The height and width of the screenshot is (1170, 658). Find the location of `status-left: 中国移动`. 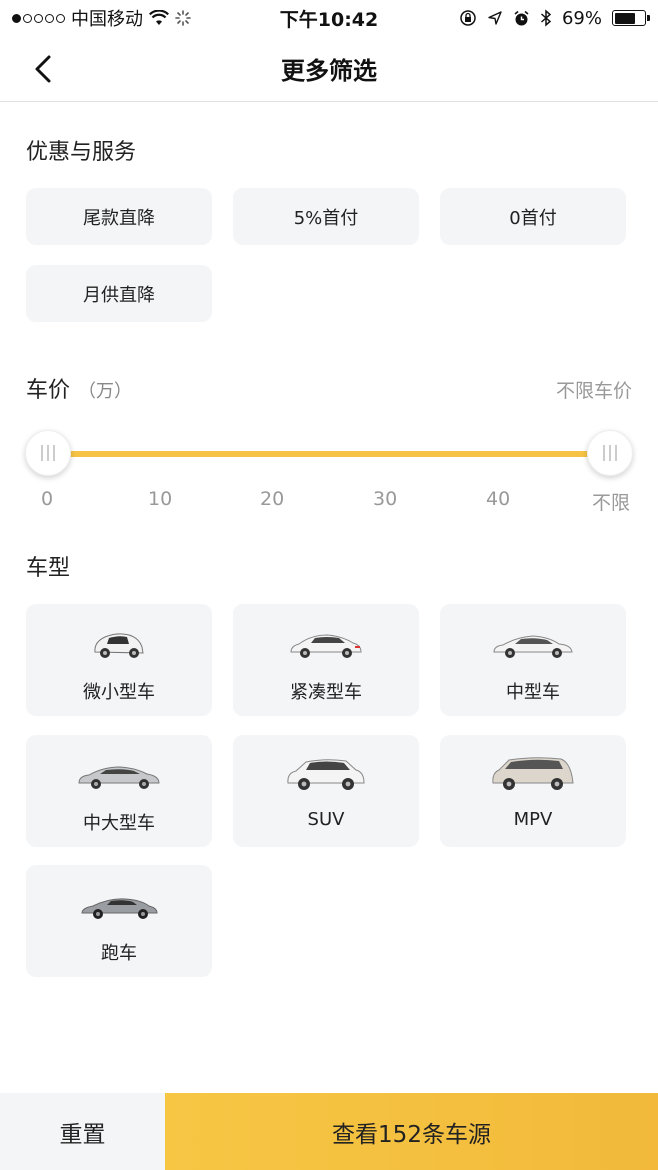

status-left: 中国移动 is located at coordinates (101, 18).